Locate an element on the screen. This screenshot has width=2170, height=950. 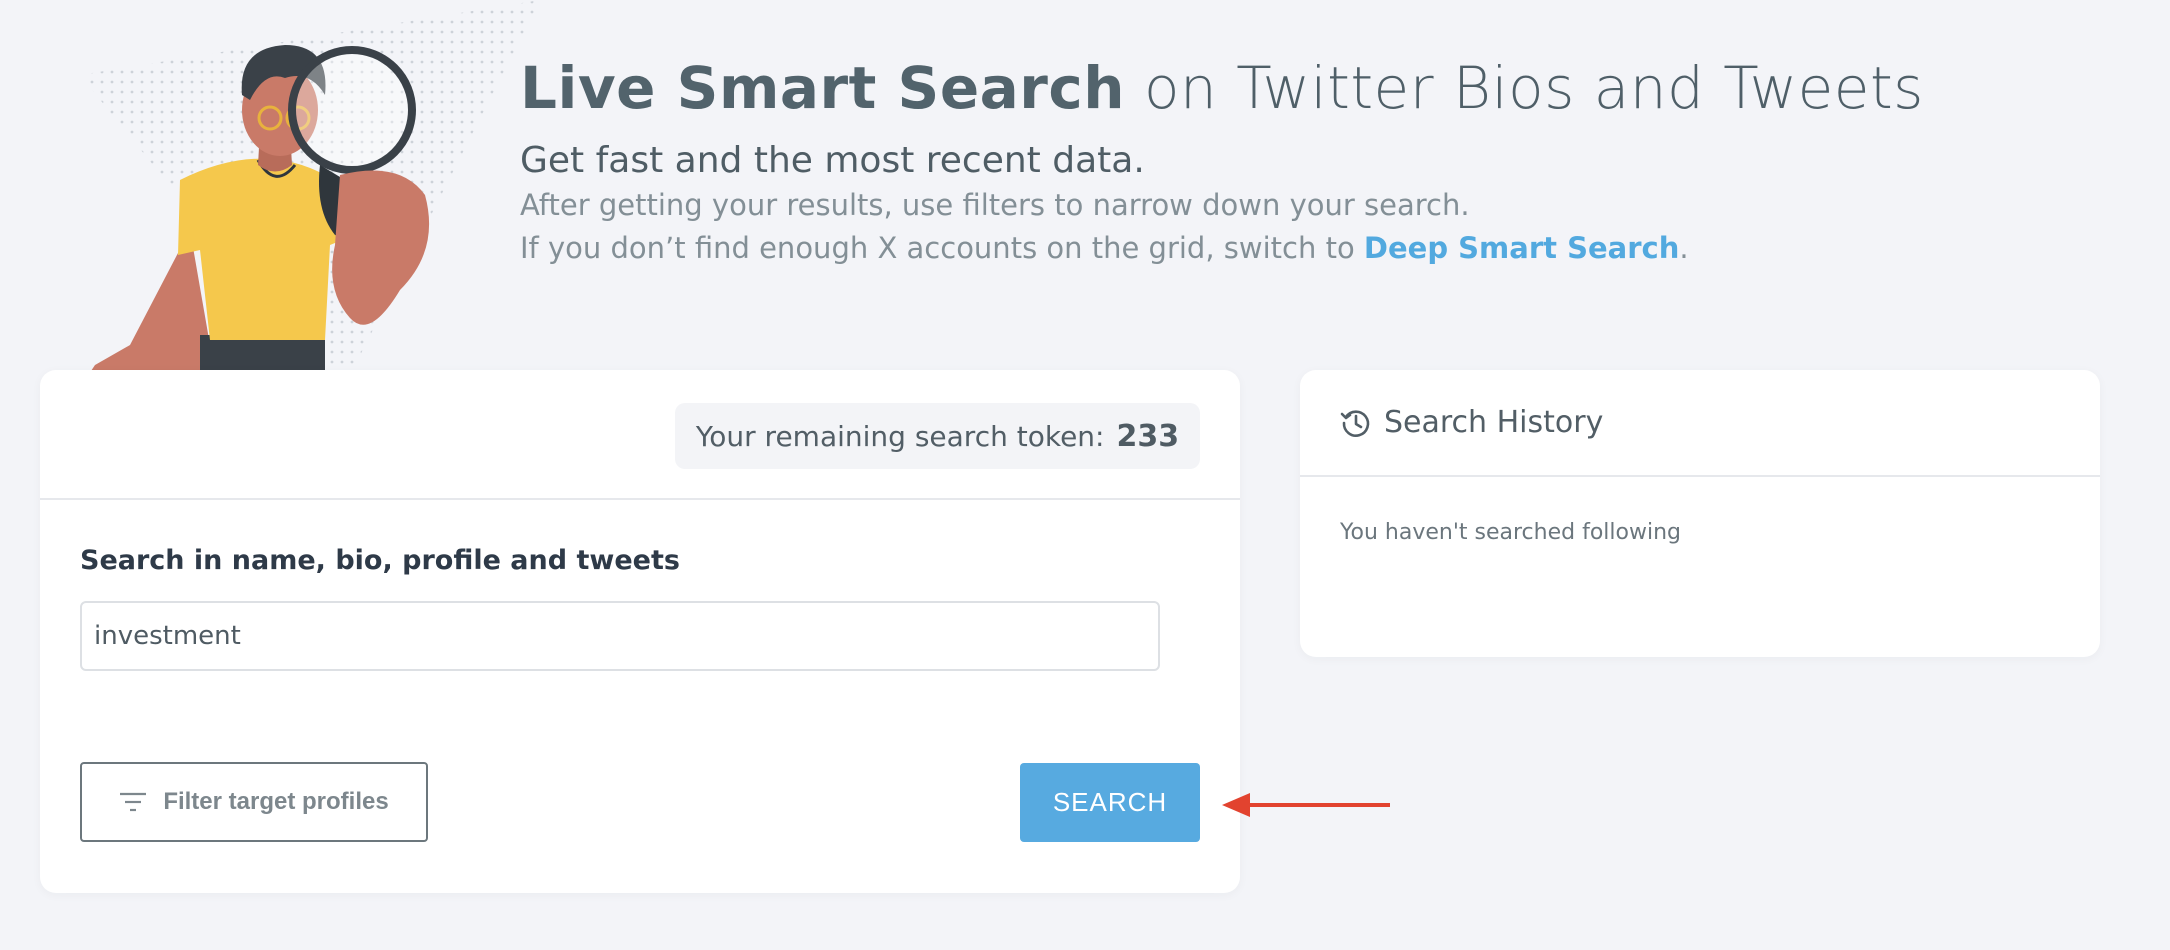
token-value: 233 is located at coordinates (1148, 436).